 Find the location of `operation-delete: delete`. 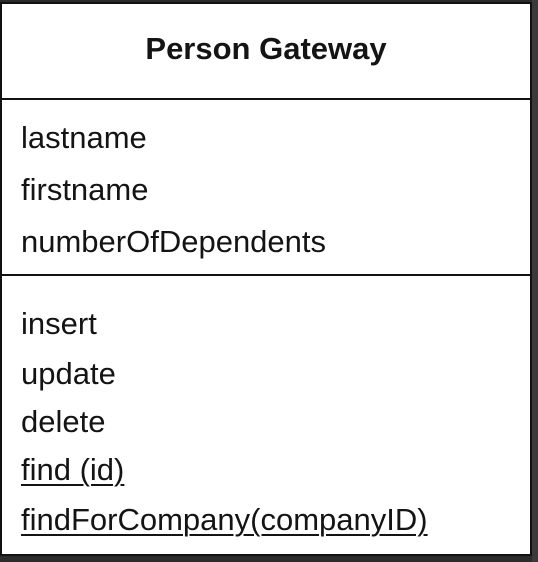

operation-delete: delete is located at coordinates (63, 421).